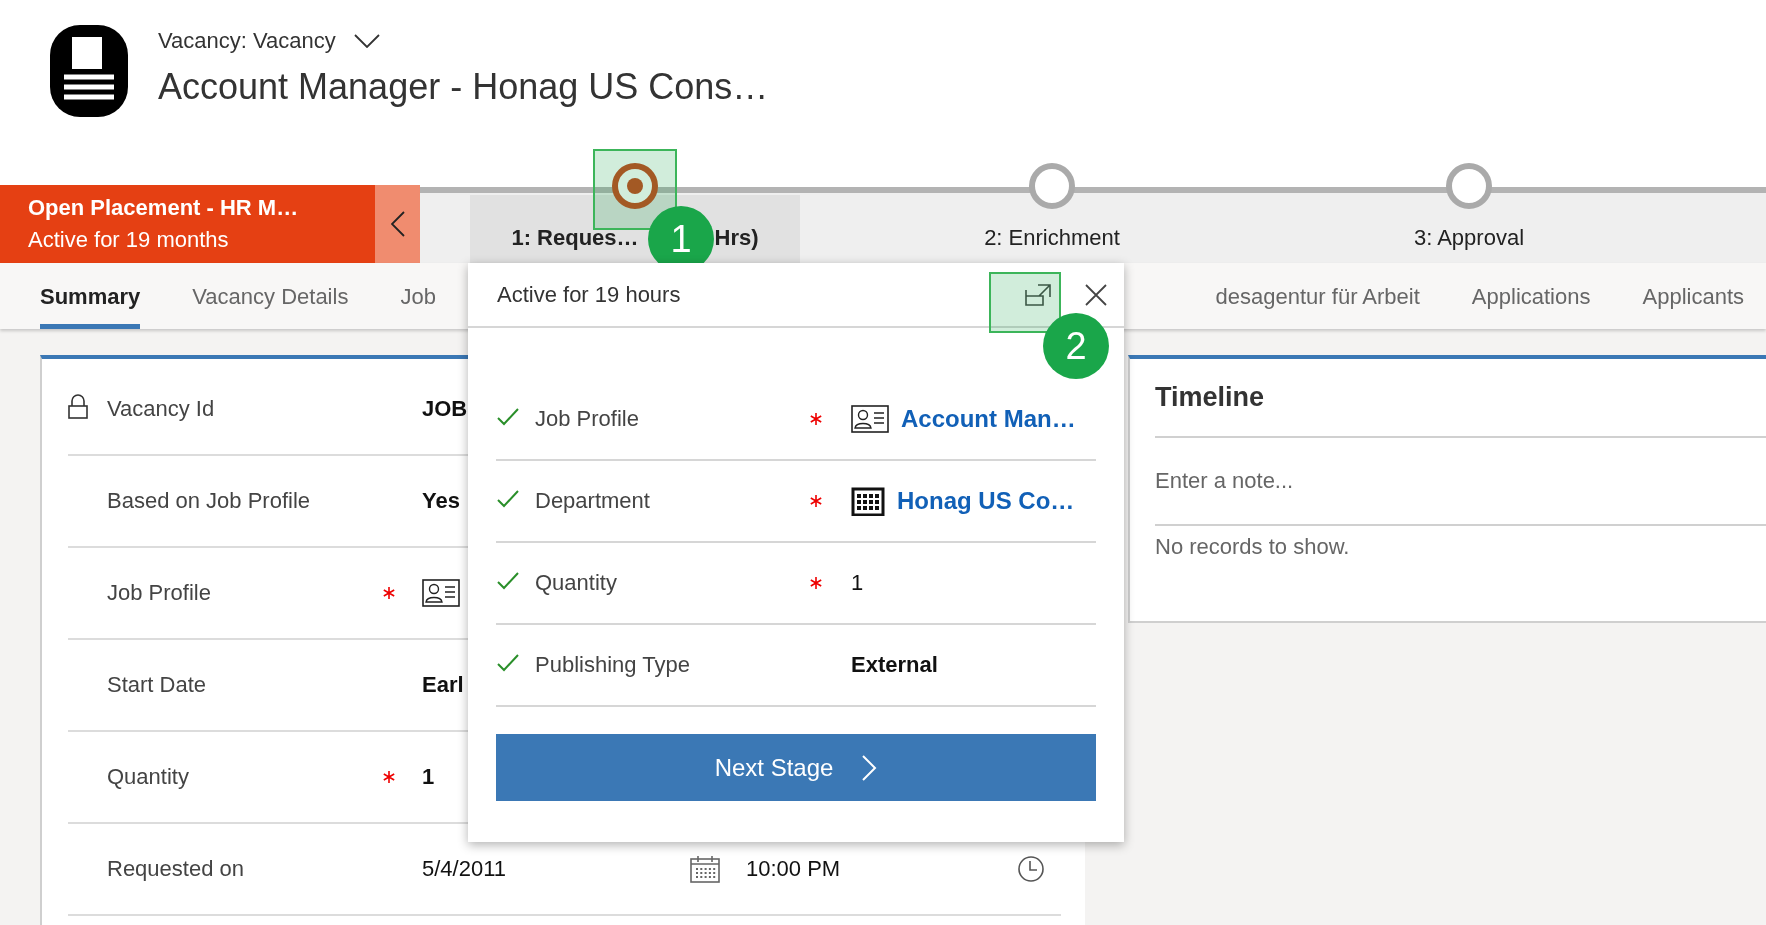 This screenshot has height=925, width=1766. Describe the element at coordinates (1031, 869) in the screenshot. I see `clock-icon` at that location.